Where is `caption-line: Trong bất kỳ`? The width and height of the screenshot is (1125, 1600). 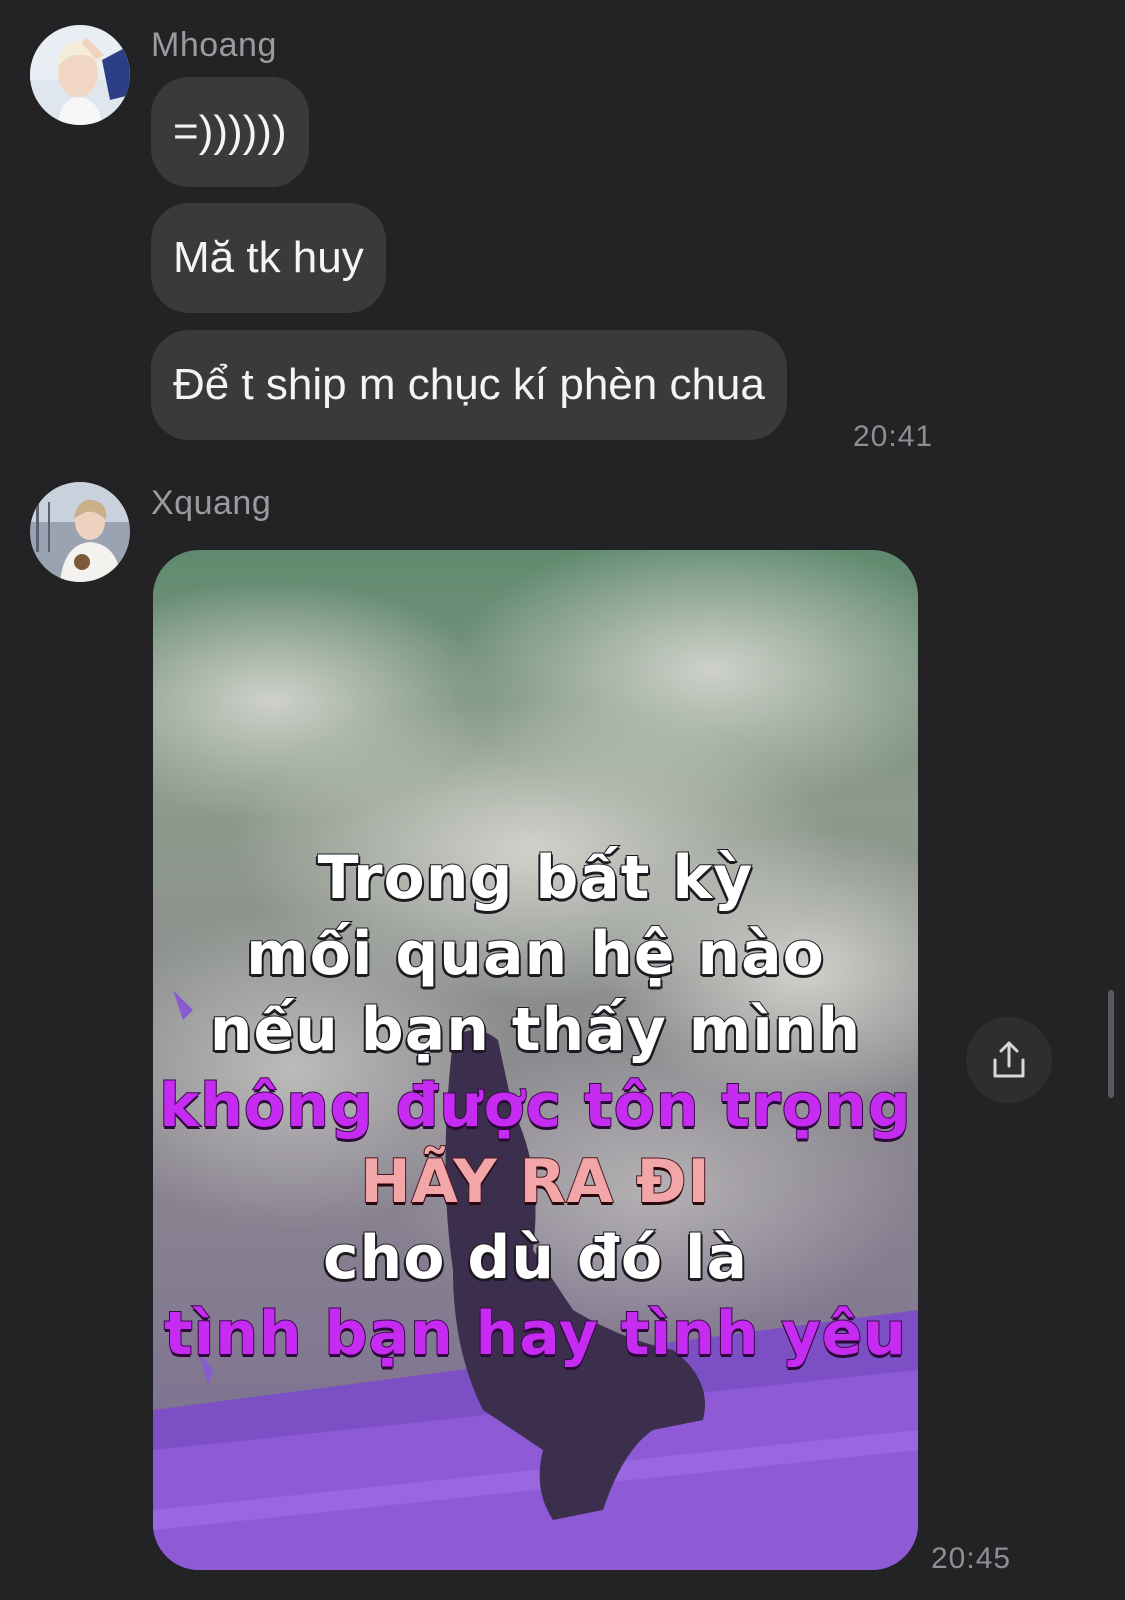
caption-line: Trong bất kỳ is located at coordinates (535, 878).